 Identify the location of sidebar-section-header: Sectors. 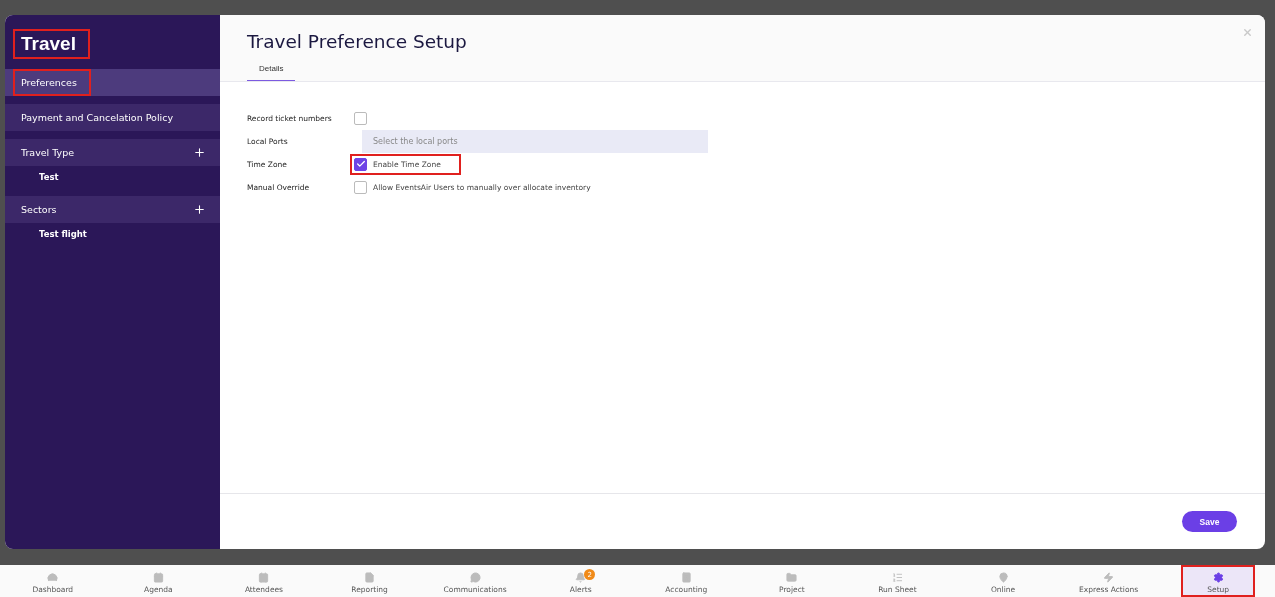
(112, 209).